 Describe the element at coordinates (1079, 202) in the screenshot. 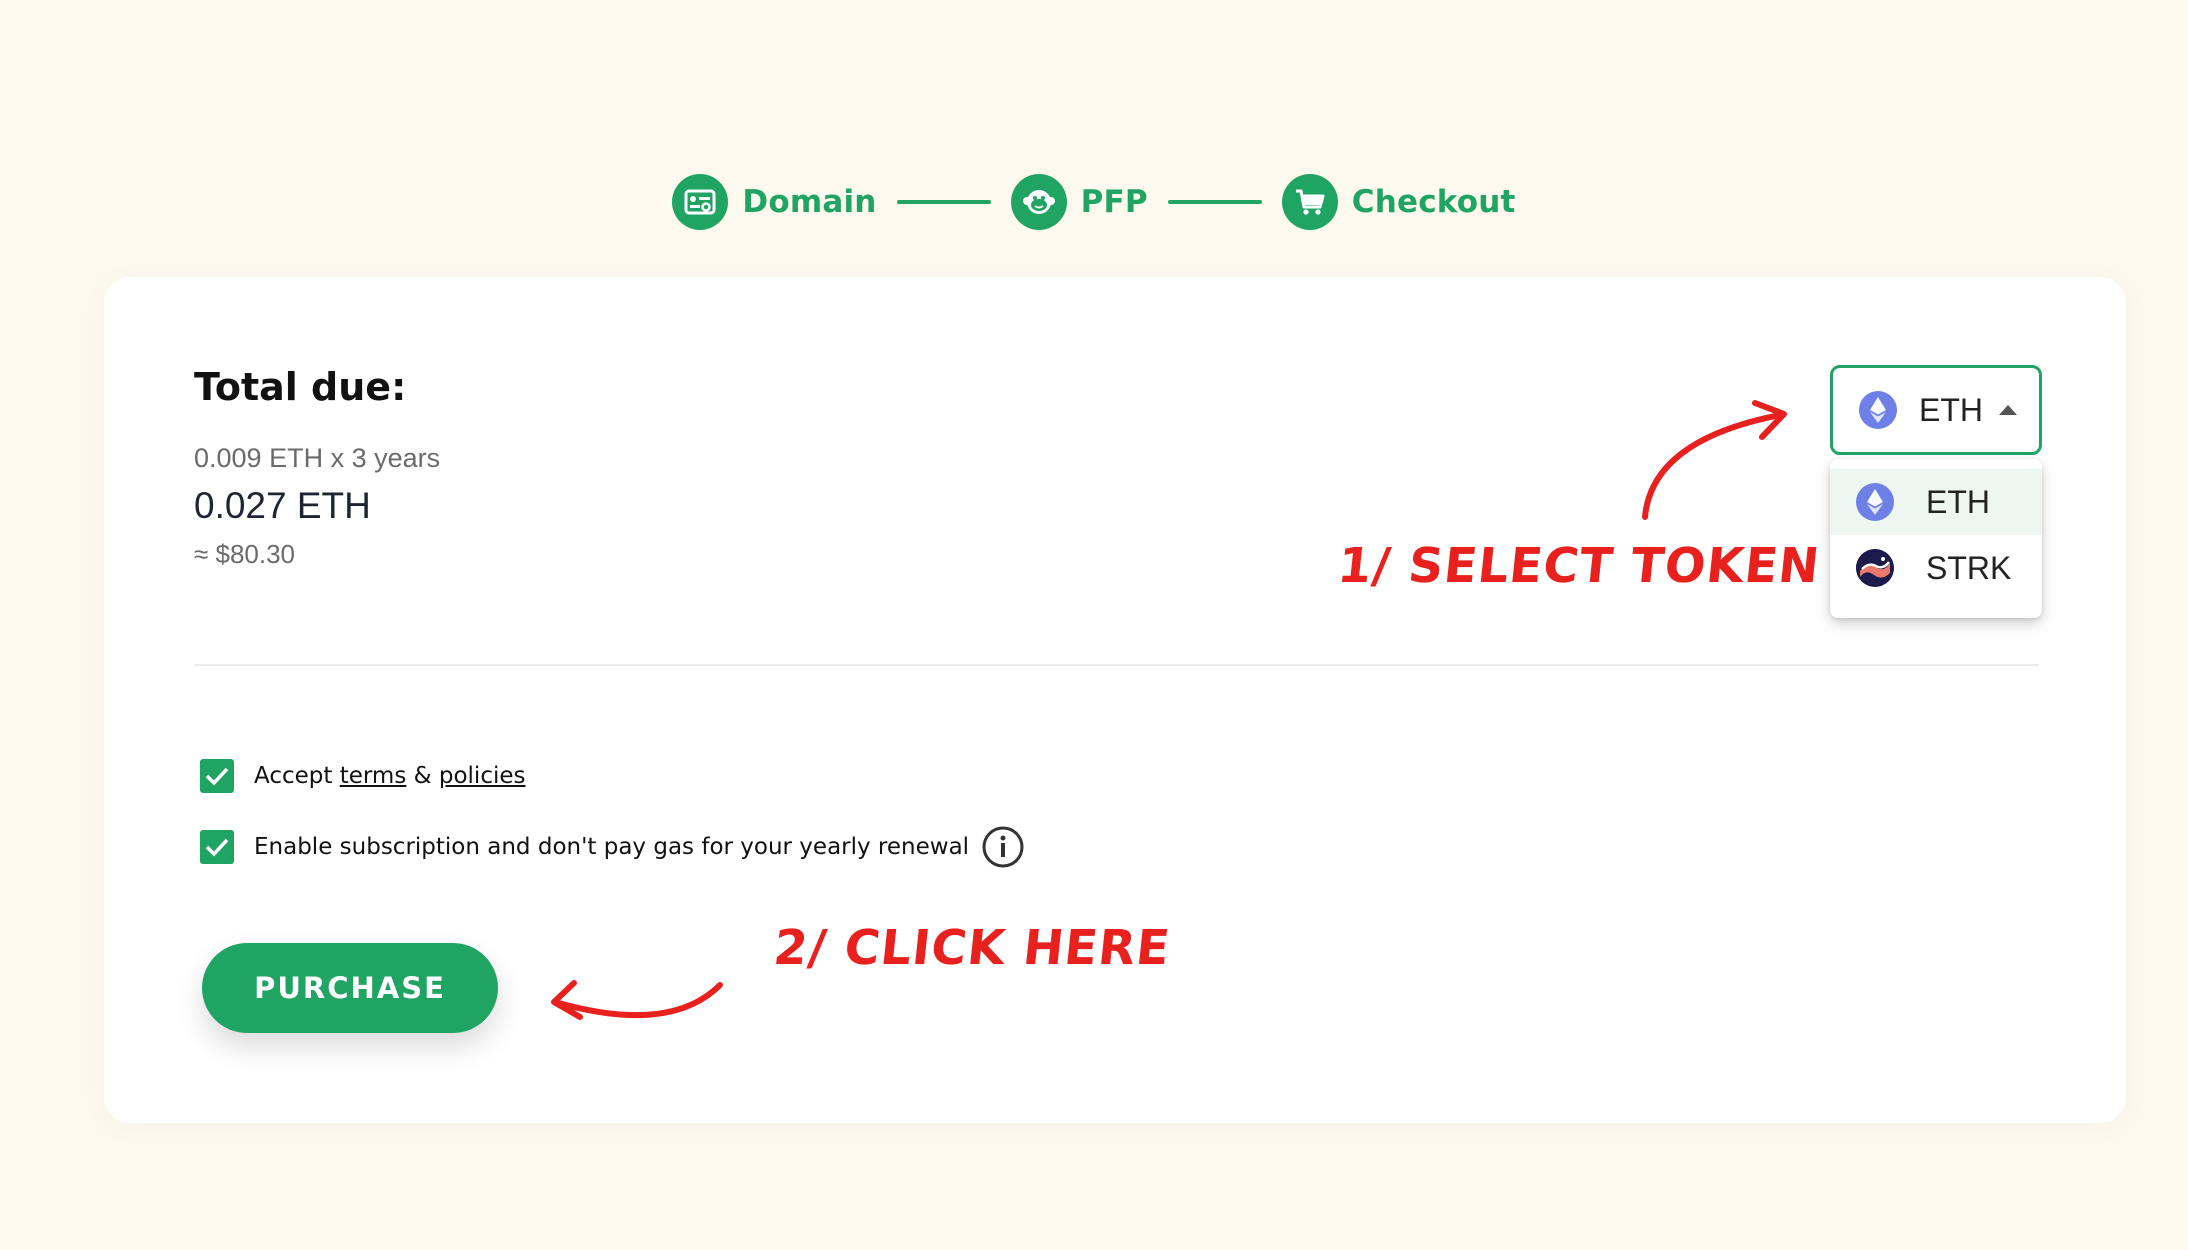

I see `step-pfp: PFP` at that location.